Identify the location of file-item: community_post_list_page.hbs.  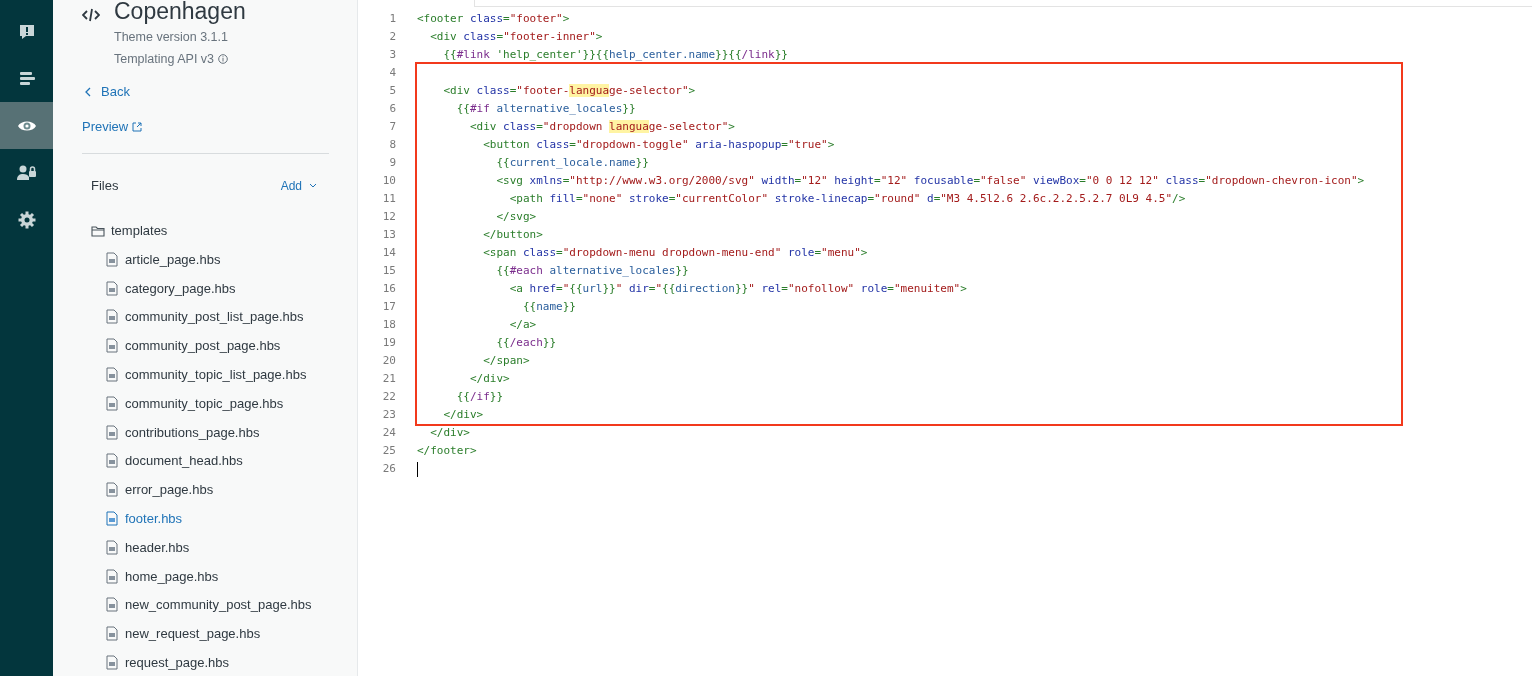
(231, 317).